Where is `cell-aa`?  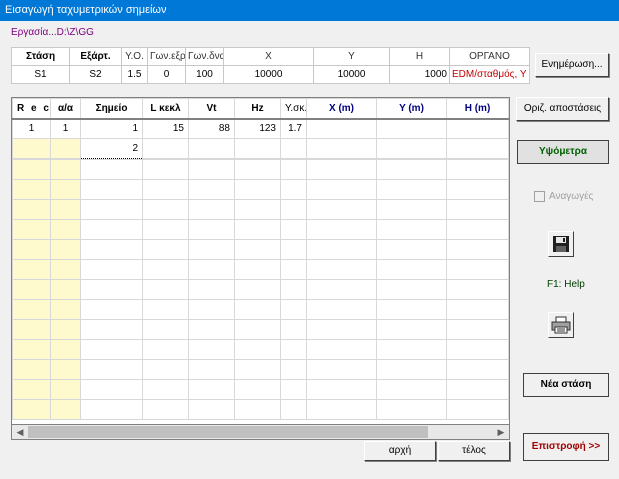 cell-aa is located at coordinates (65, 148).